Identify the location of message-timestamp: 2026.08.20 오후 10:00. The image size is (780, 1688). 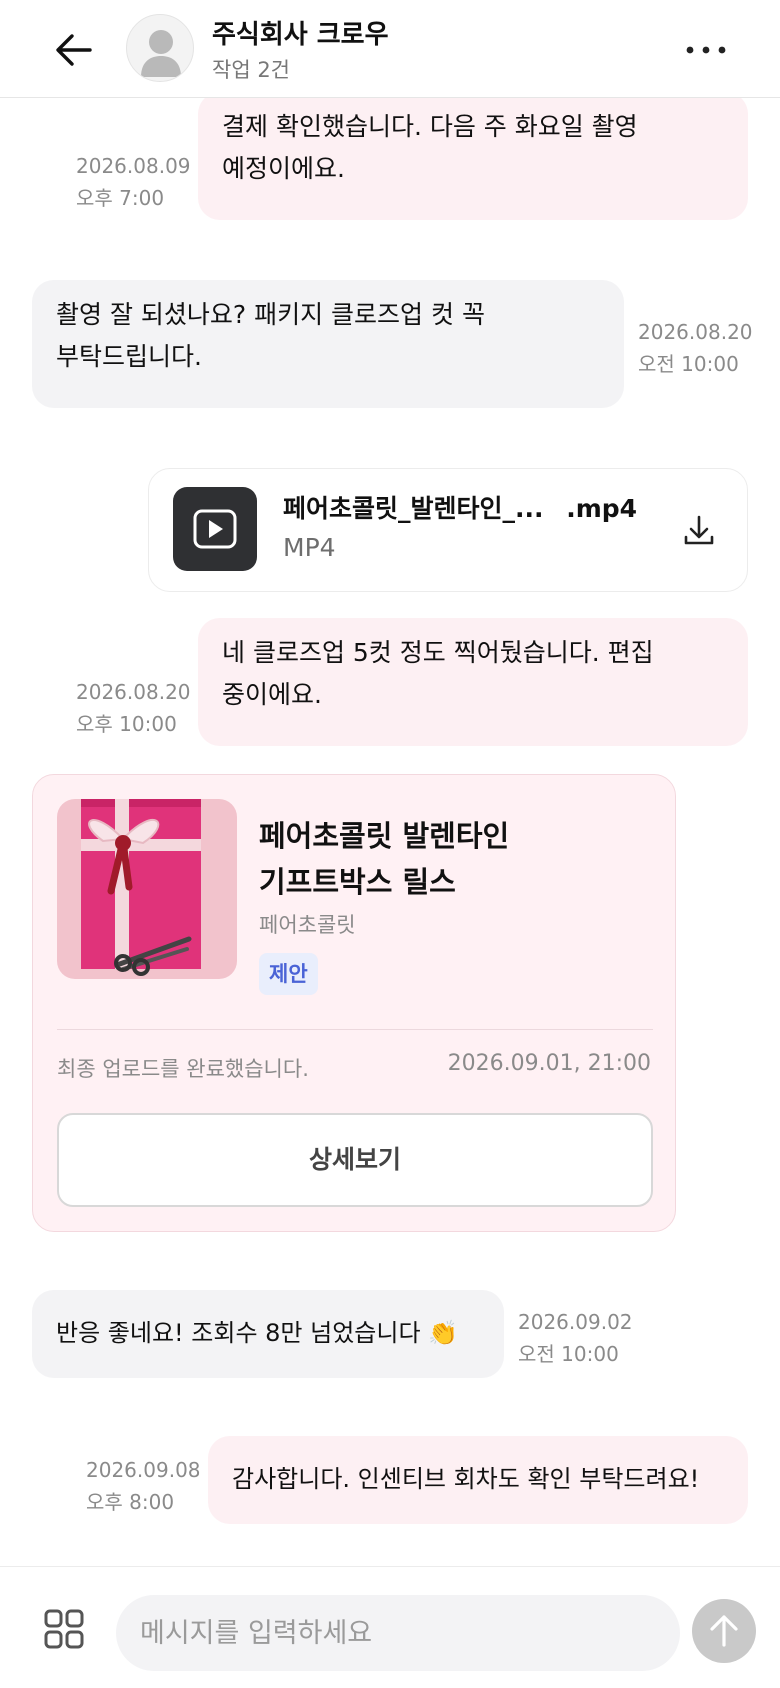
(133, 708).